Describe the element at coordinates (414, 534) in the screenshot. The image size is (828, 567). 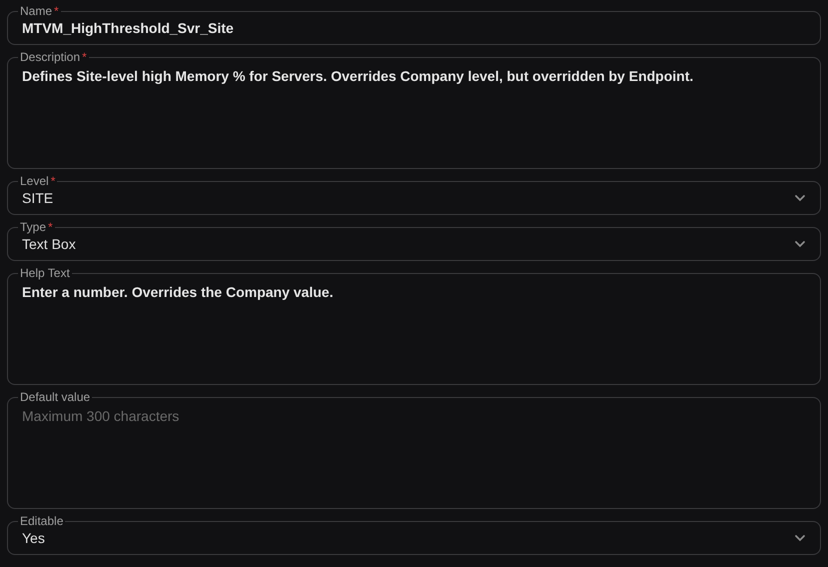
I see `dropdown: Editable Yes` at that location.